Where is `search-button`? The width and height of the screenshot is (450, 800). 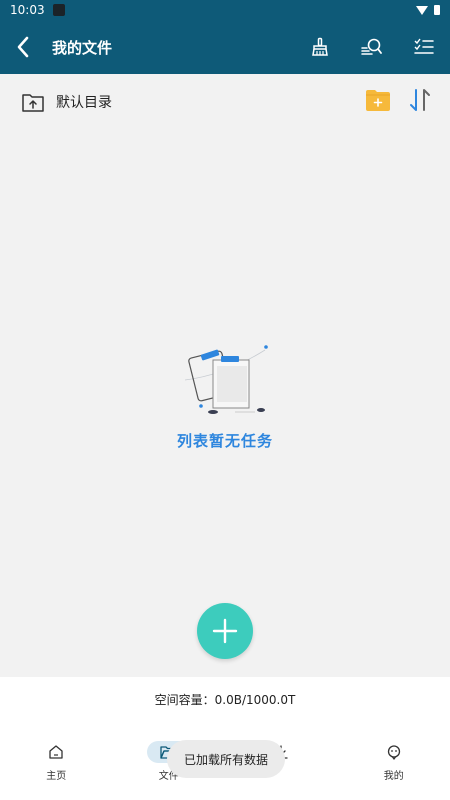 search-button is located at coordinates (372, 47).